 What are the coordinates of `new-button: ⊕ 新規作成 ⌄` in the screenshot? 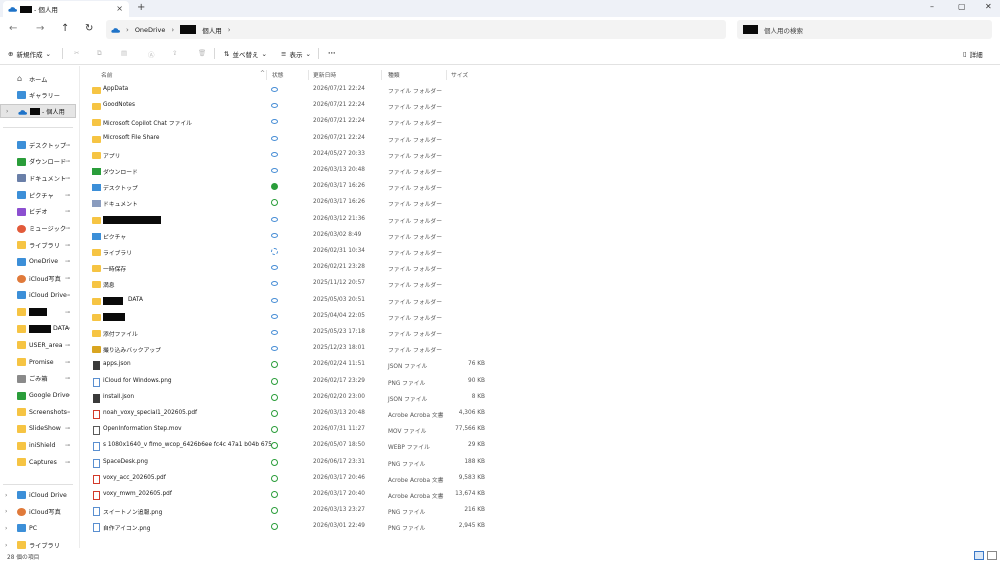 It's located at (29, 54).